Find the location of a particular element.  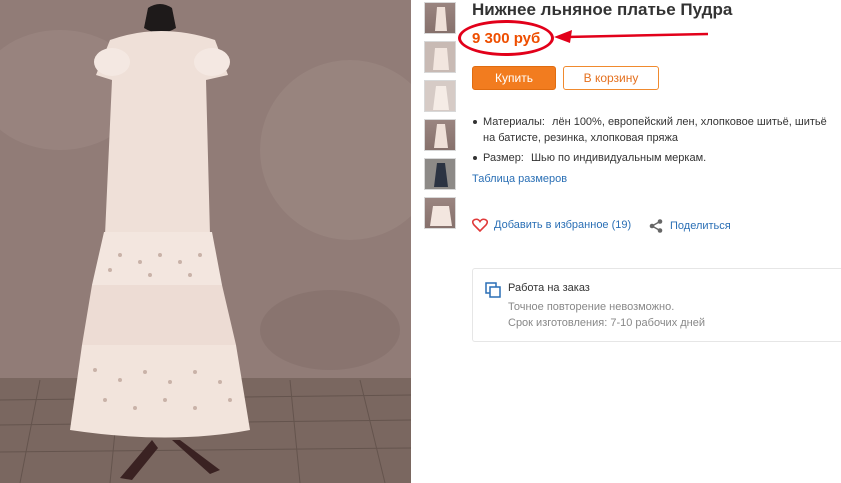

card-note: Точное повторение невозможно. is located at coordinates (591, 307).